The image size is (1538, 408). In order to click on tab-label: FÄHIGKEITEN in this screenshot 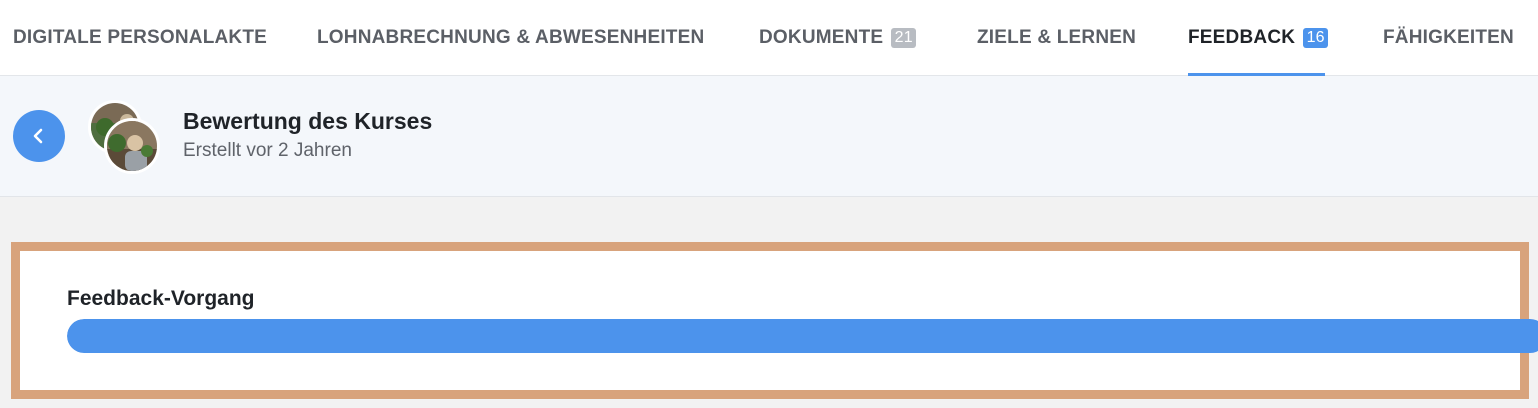, I will do `click(1448, 37)`.